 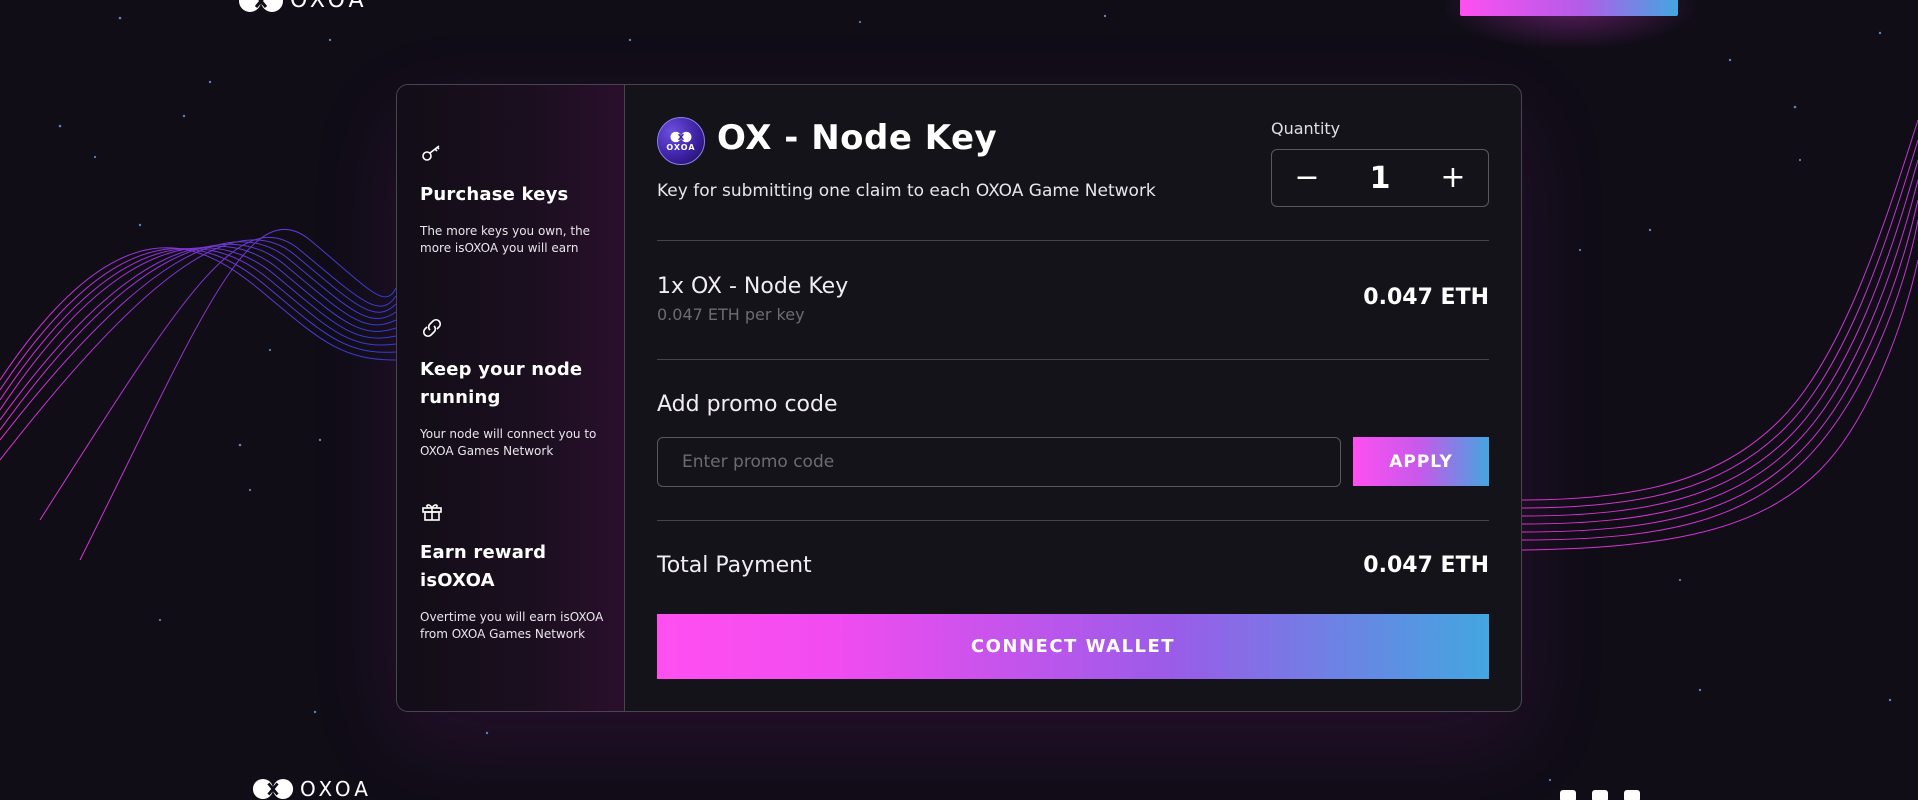 What do you see at coordinates (753, 286) in the screenshot?
I see `line-item-name: 1x OX - Node Key` at bounding box center [753, 286].